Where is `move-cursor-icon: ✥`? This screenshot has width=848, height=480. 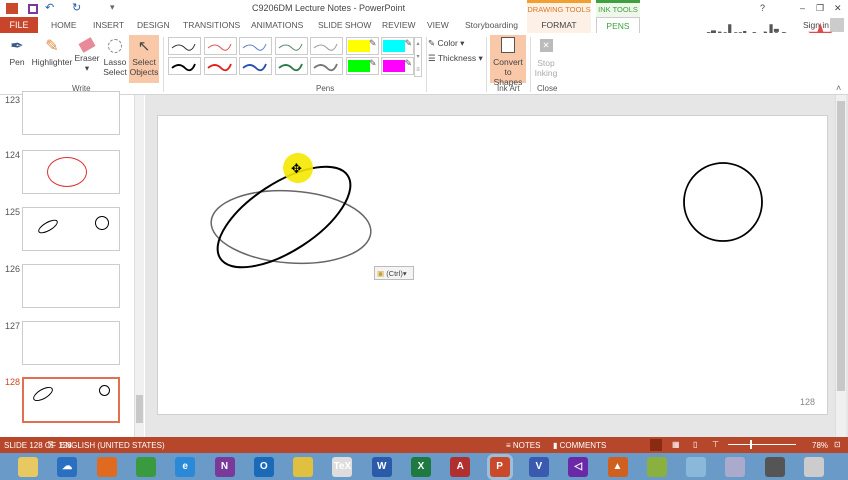
move-cursor-icon: ✥ is located at coordinates (296, 168).